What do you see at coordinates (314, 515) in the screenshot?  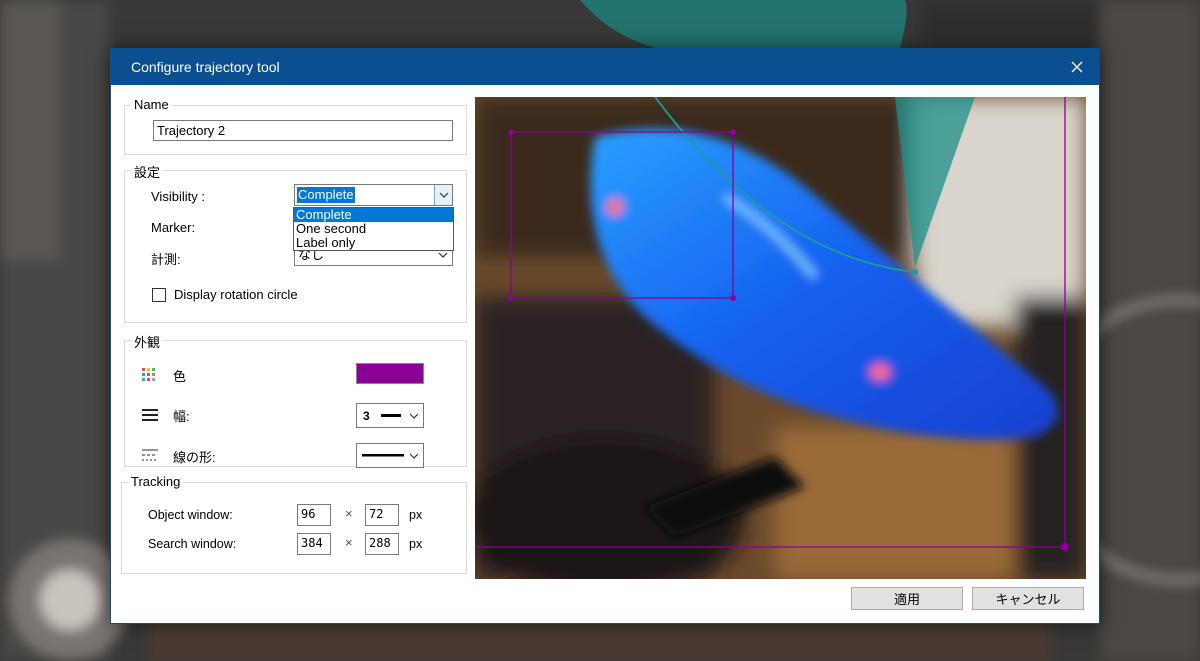 I see `object-window-width-input: 96` at bounding box center [314, 515].